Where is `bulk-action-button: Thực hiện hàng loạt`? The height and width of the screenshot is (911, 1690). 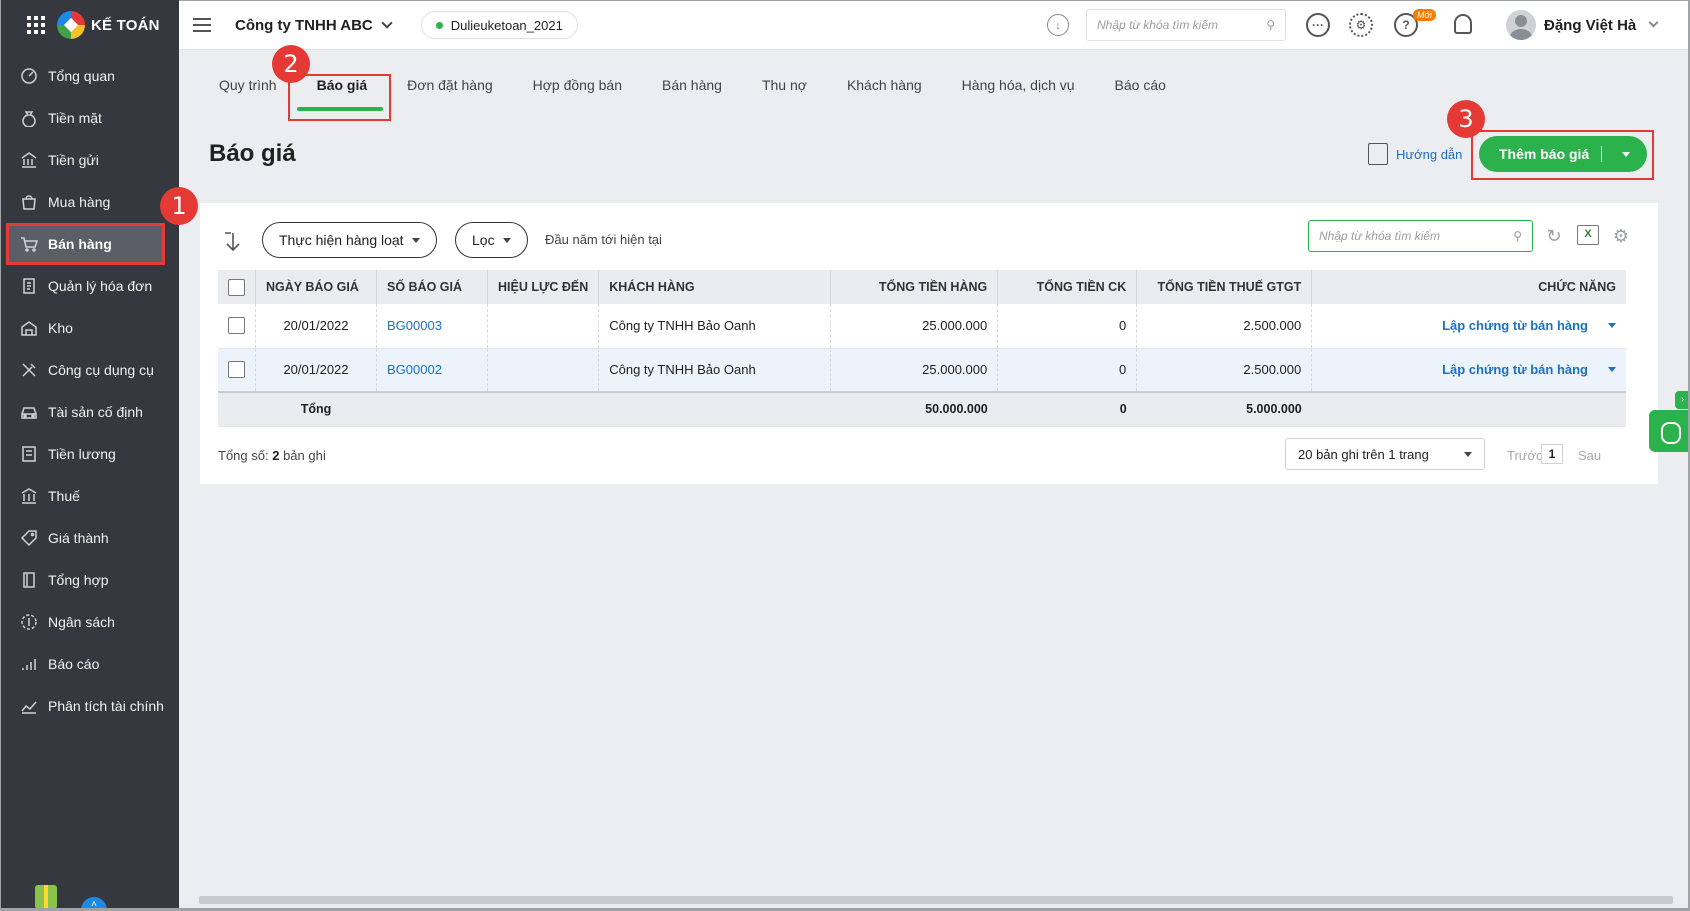 bulk-action-button: Thực hiện hàng loạt is located at coordinates (349, 240).